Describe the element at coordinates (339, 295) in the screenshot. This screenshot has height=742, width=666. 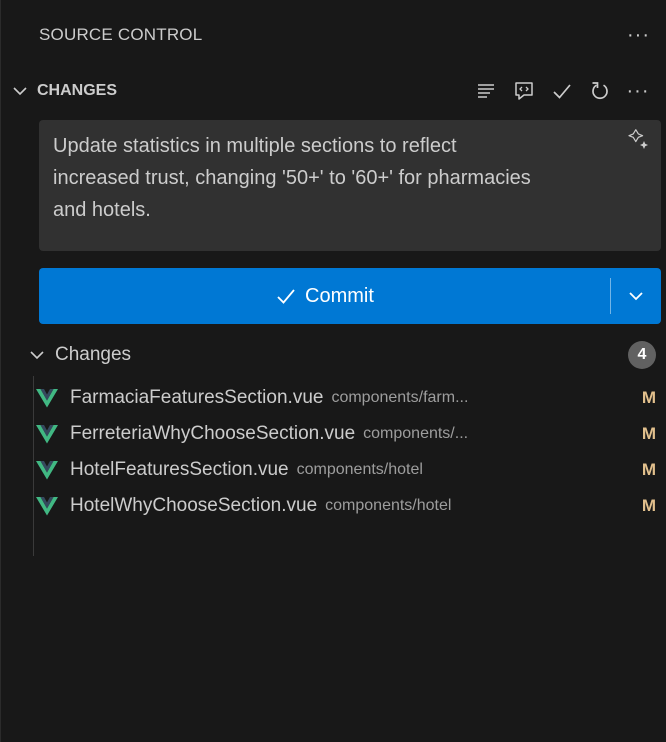
I see `commit-label: Commit` at that location.